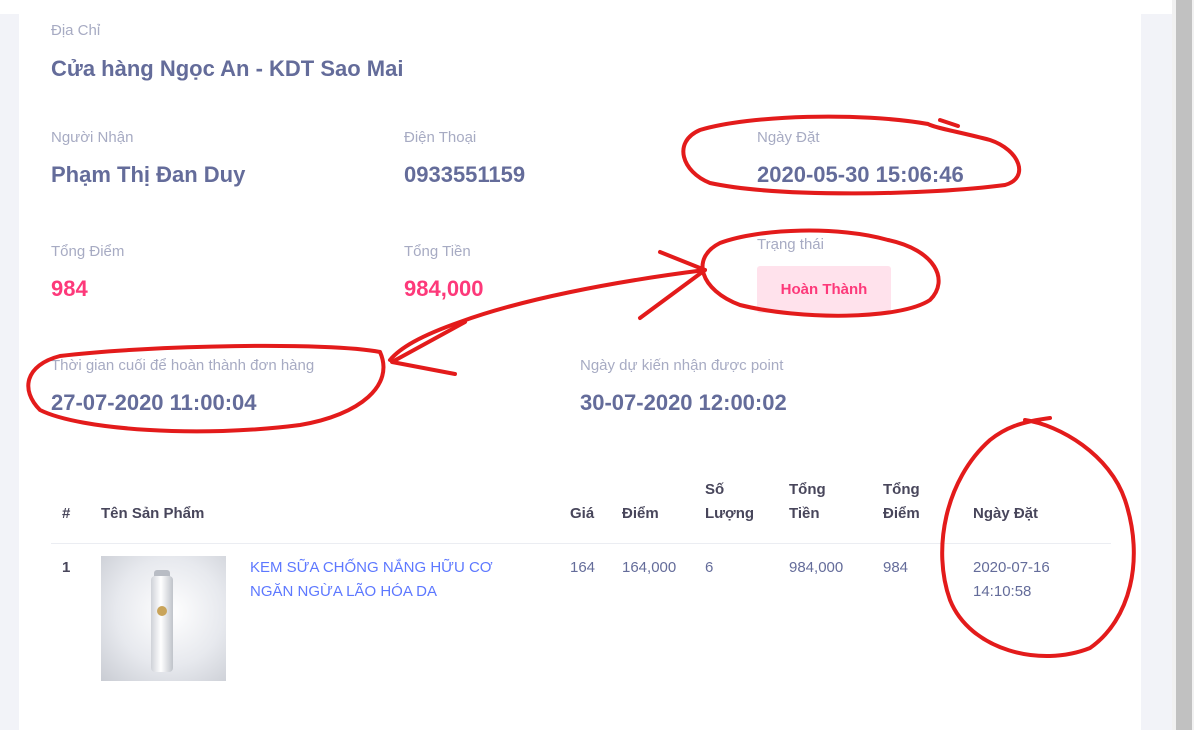 This screenshot has height=730, width=1194. I want to click on annotation-arrow-tail, so click(672, 285).